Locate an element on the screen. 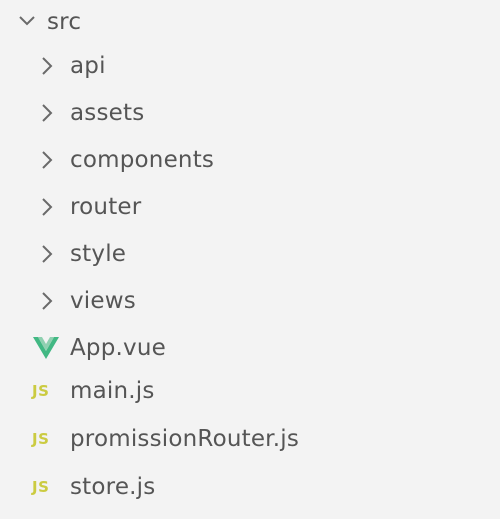 This screenshot has height=519, width=500. vue-icon is located at coordinates (46, 348).